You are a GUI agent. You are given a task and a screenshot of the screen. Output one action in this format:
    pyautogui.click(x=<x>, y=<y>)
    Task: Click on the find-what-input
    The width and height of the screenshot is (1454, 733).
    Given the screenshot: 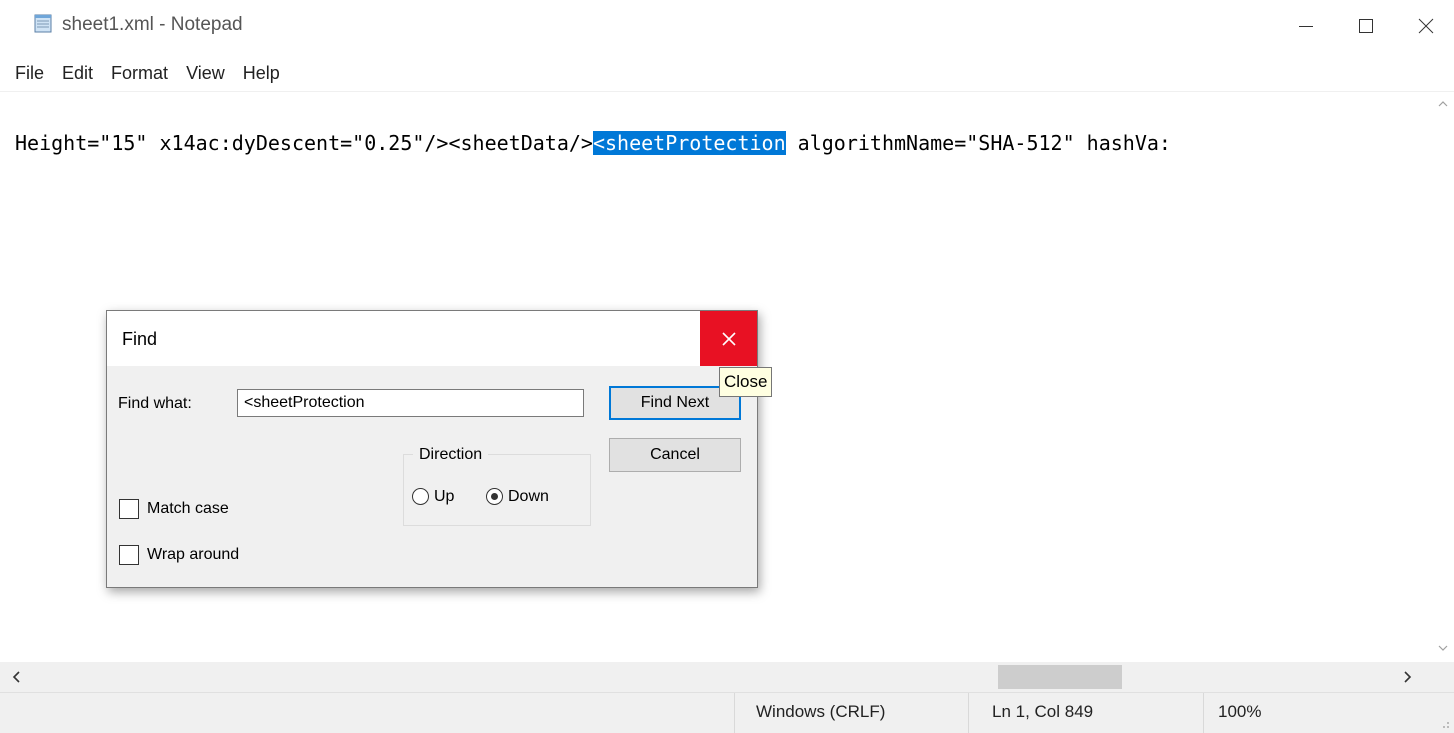 What is the action you would take?
    pyautogui.click(x=410, y=403)
    